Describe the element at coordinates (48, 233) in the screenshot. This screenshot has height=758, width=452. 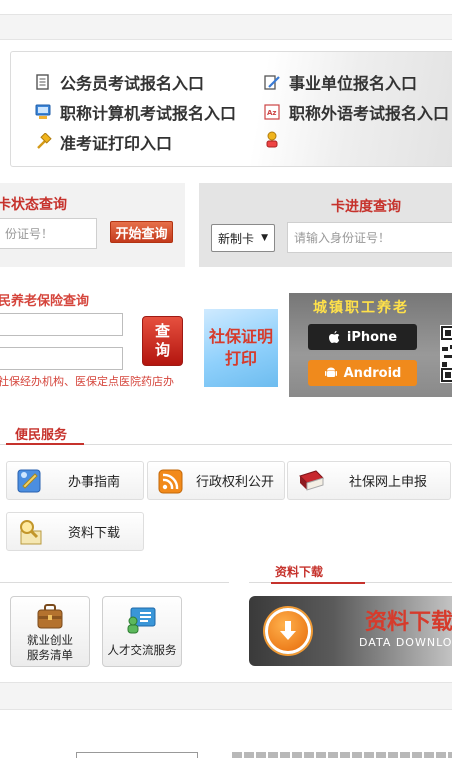
I see `card-status-id-input: 份证号！` at that location.